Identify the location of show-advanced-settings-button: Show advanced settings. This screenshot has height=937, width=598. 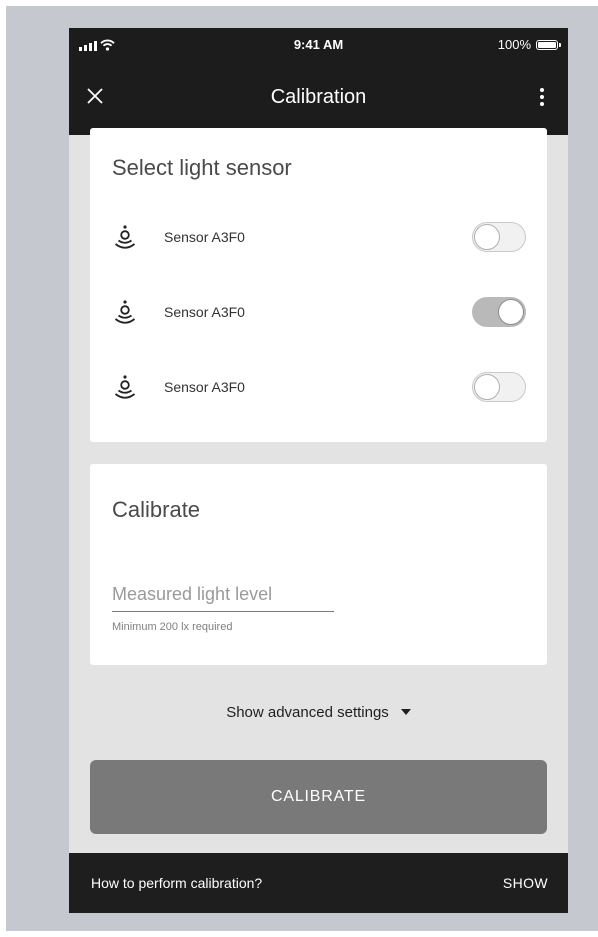
(318, 712).